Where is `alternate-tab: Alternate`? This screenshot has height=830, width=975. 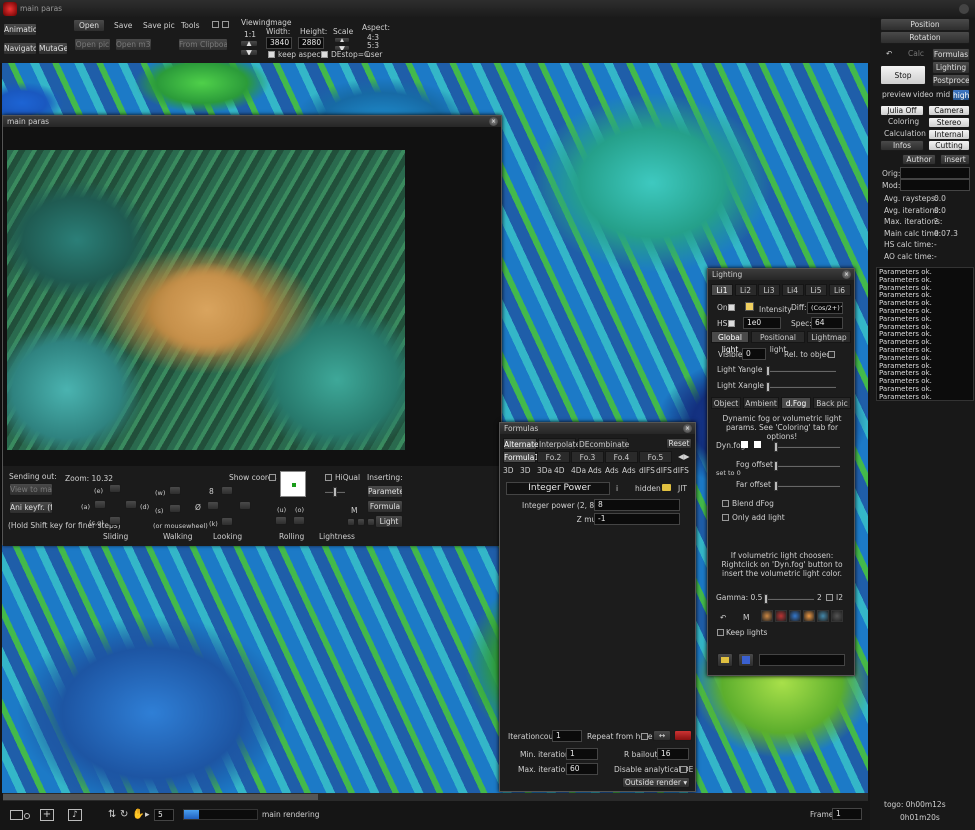
alternate-tab: Alternate is located at coordinates (521, 444).